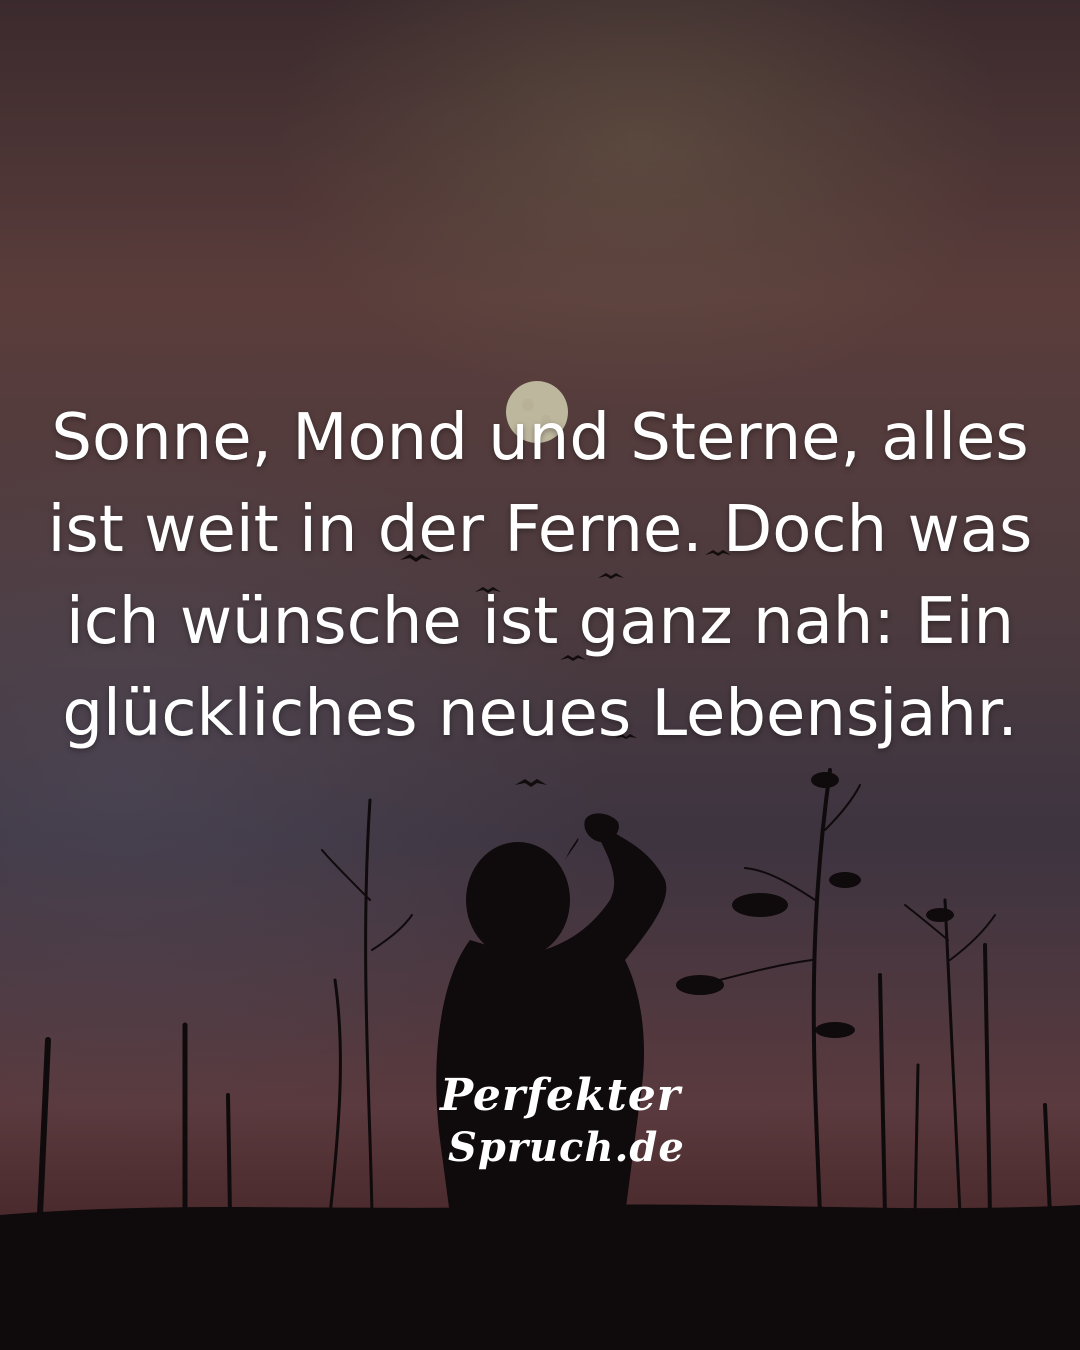  What do you see at coordinates (560, 1095) in the screenshot?
I see `brand-line-1: Perfekter` at bounding box center [560, 1095].